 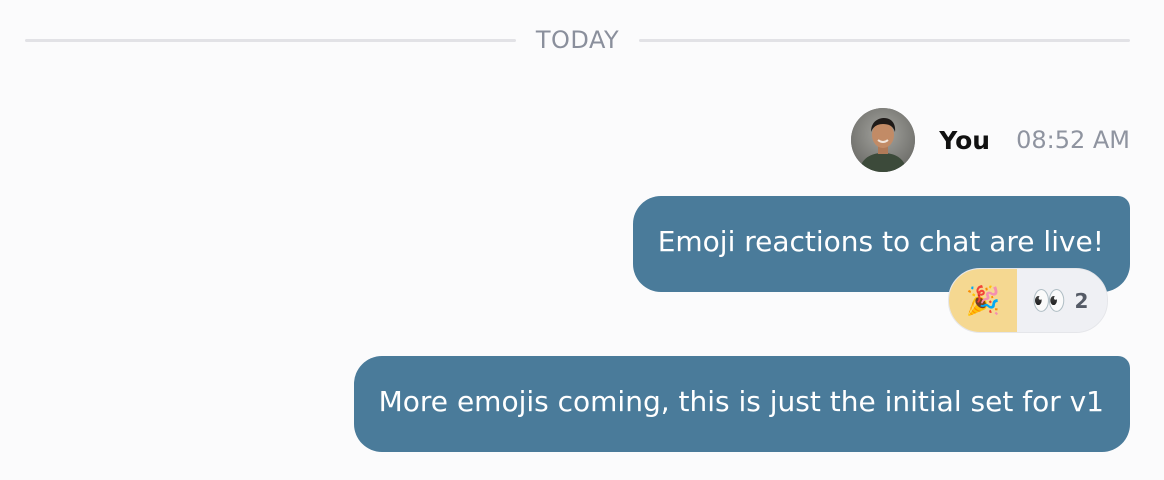 I want to click on sender-name: You, so click(x=964, y=140).